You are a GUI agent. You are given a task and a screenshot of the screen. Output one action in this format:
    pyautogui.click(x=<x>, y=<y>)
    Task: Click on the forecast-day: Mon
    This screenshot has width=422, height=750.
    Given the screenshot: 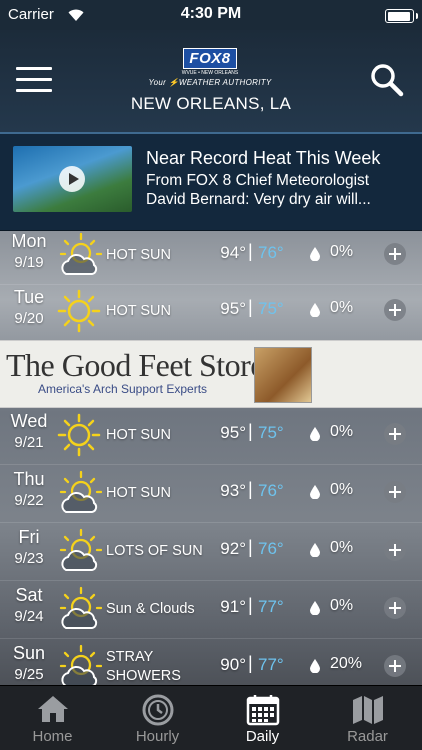 What is the action you would take?
    pyautogui.click(x=29, y=241)
    